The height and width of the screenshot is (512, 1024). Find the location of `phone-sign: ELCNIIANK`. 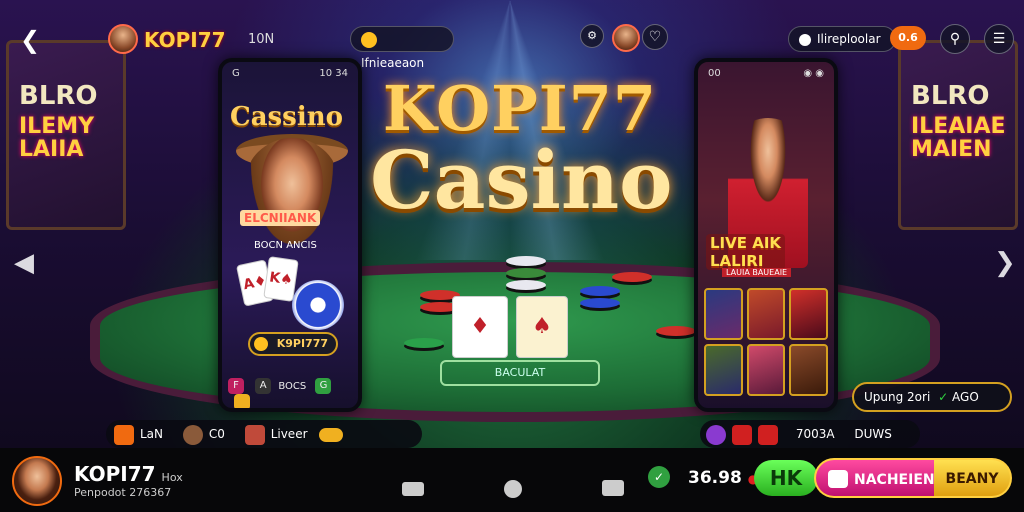

phone-sign: ELCNIIANK is located at coordinates (280, 218).